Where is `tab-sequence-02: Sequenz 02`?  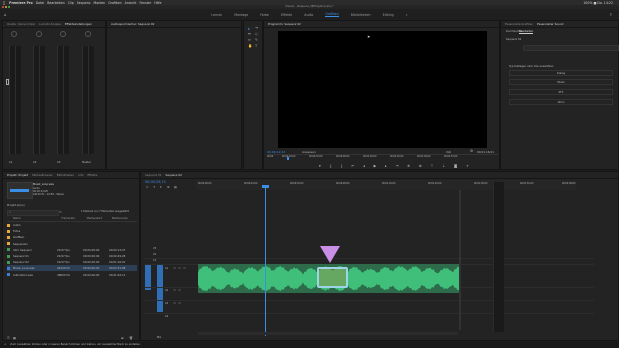
tab-sequence-02: Sequenz 02 is located at coordinates (173, 175).